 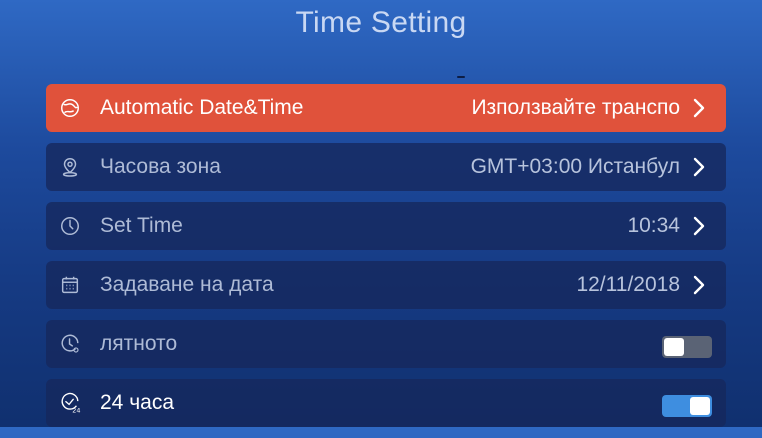 What do you see at coordinates (386, 285) in the screenshot?
I see `set-date-row: Задаване на дата 12/11/2018` at bounding box center [386, 285].